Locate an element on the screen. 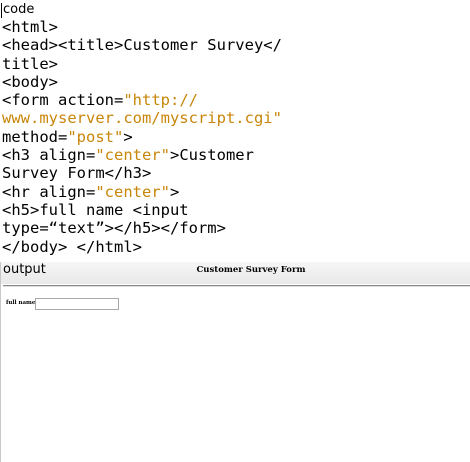 The width and height of the screenshot is (470, 462). code-token: <form action= is located at coordinates (63, 100).